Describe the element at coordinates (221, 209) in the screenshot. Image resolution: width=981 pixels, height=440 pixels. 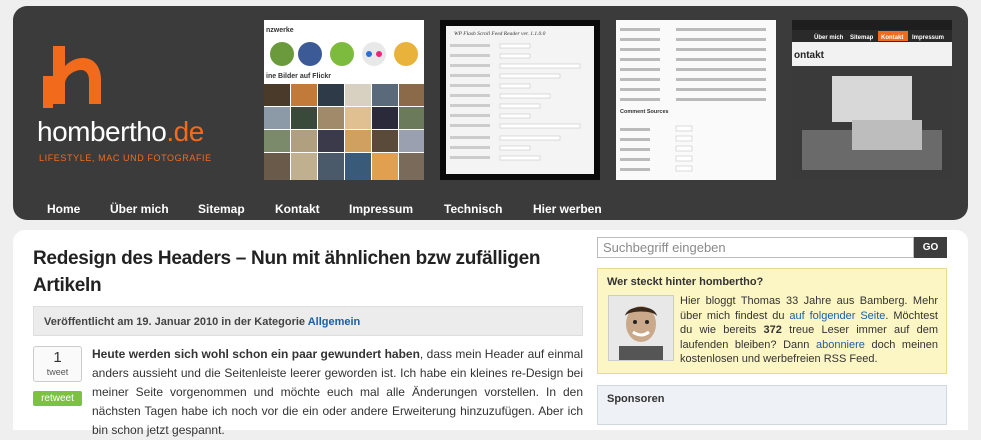
I see `nav-sitemap: Sitemap` at that location.